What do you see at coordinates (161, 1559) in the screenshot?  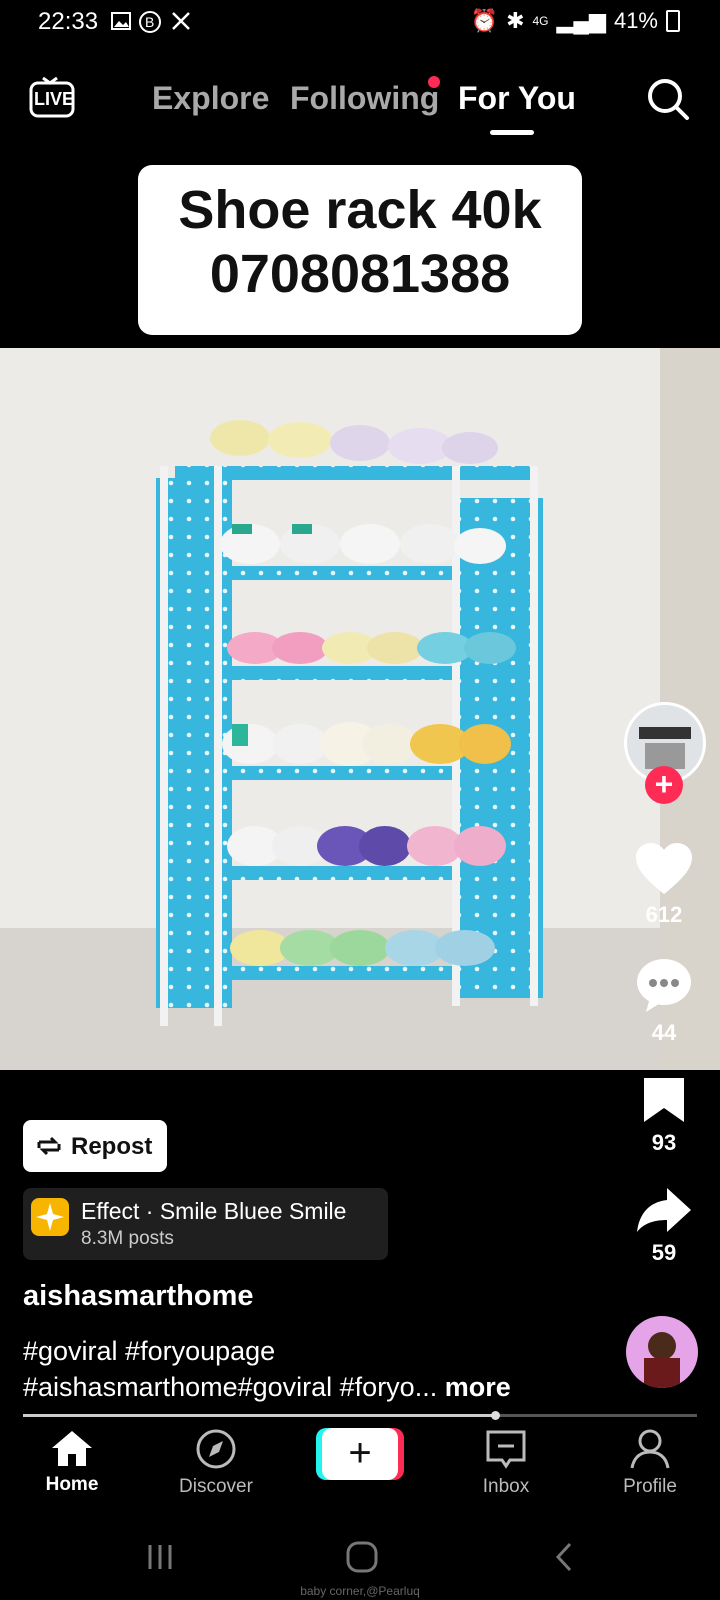 I see `recent-apps-icon` at bounding box center [161, 1559].